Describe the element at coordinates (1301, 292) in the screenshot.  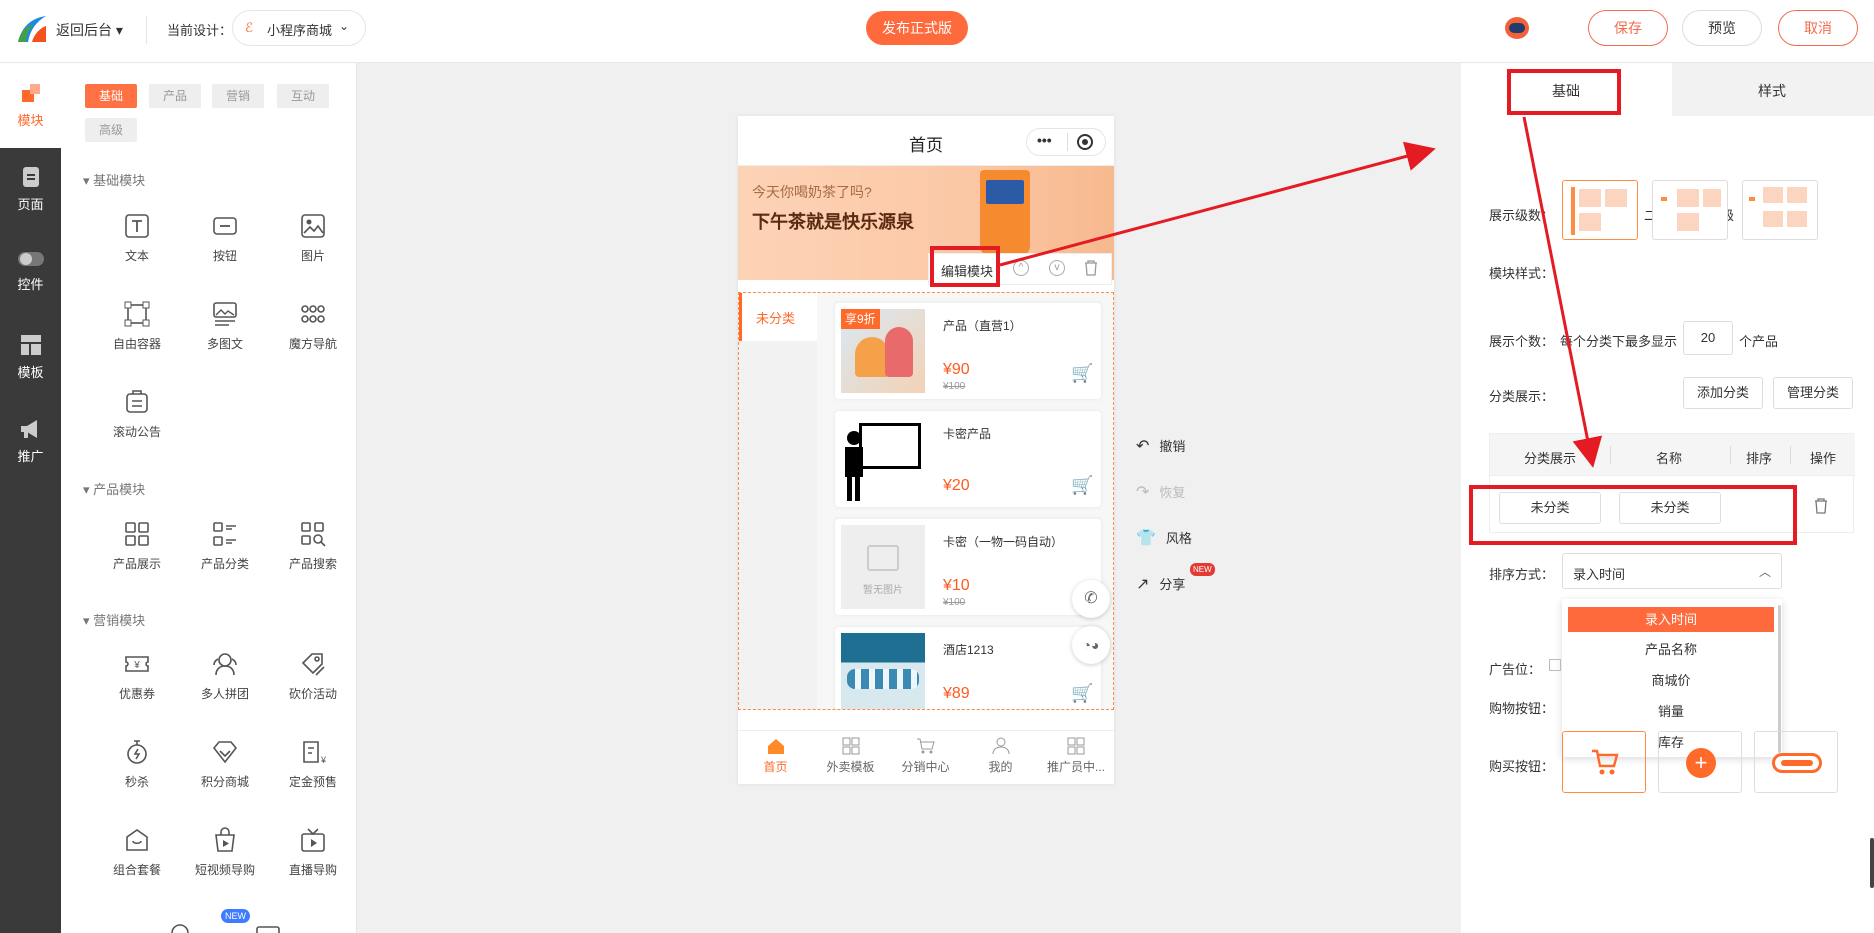
I see `annotation-arrows` at that location.